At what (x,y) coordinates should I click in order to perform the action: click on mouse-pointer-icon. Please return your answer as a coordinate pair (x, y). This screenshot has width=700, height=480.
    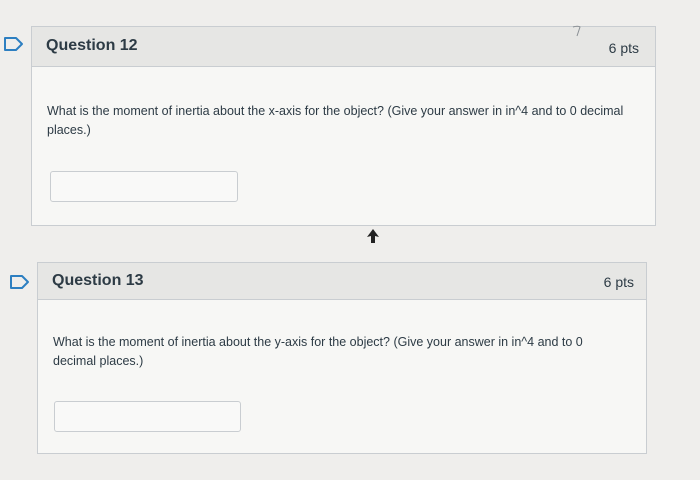
    Looking at the image, I should click on (373, 238).